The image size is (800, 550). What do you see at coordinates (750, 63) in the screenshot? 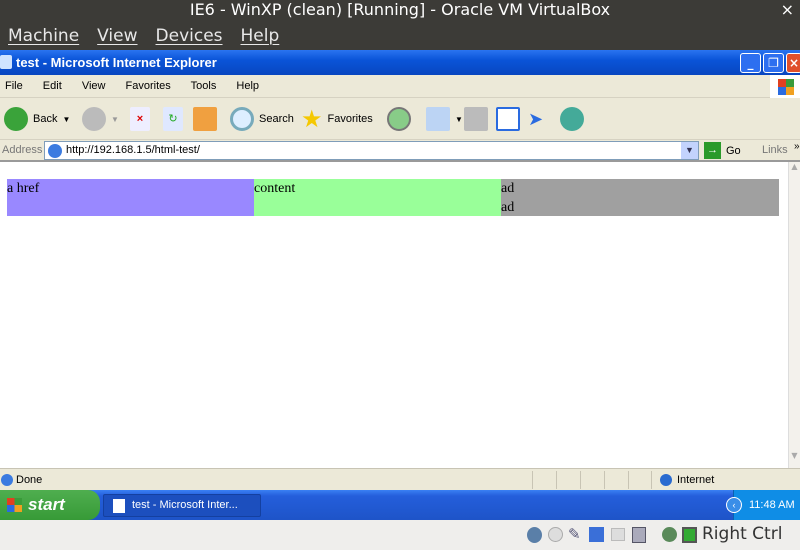
I see `minimize-button: _` at bounding box center [750, 63].